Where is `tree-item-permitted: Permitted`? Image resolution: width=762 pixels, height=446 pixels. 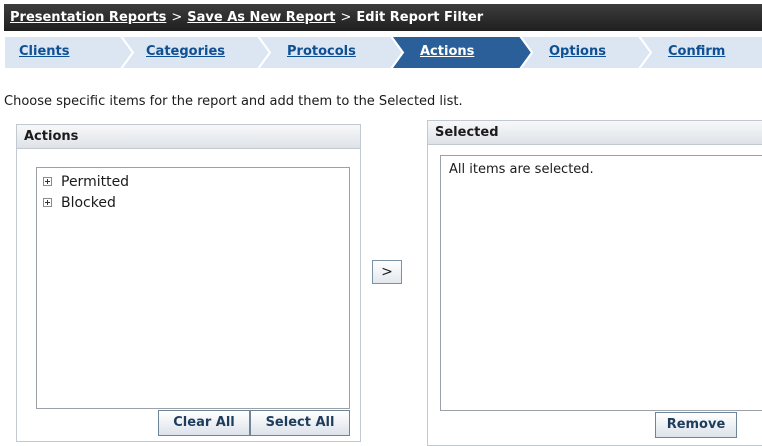 tree-item-permitted: Permitted is located at coordinates (193, 182).